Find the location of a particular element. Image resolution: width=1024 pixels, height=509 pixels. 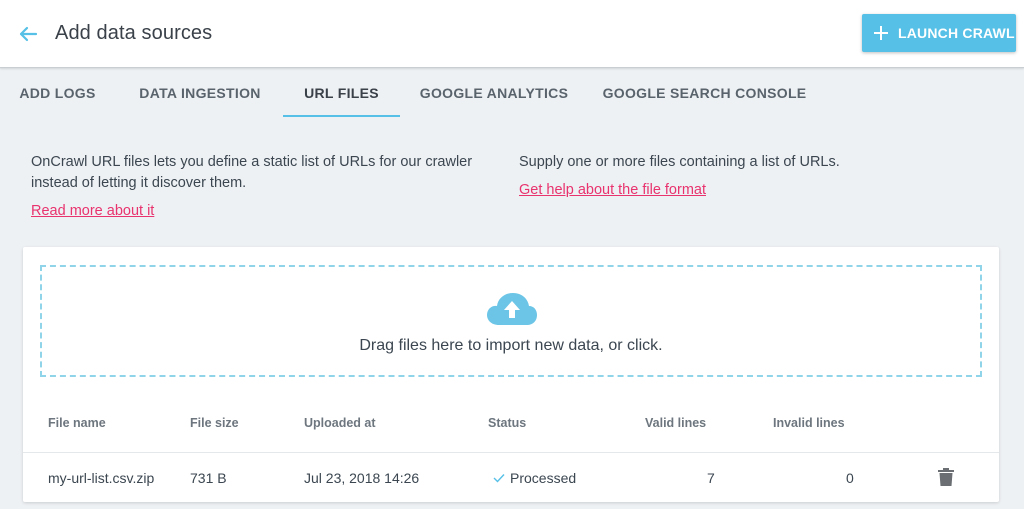

cloud-upload-icon is located at coordinates (512, 309).